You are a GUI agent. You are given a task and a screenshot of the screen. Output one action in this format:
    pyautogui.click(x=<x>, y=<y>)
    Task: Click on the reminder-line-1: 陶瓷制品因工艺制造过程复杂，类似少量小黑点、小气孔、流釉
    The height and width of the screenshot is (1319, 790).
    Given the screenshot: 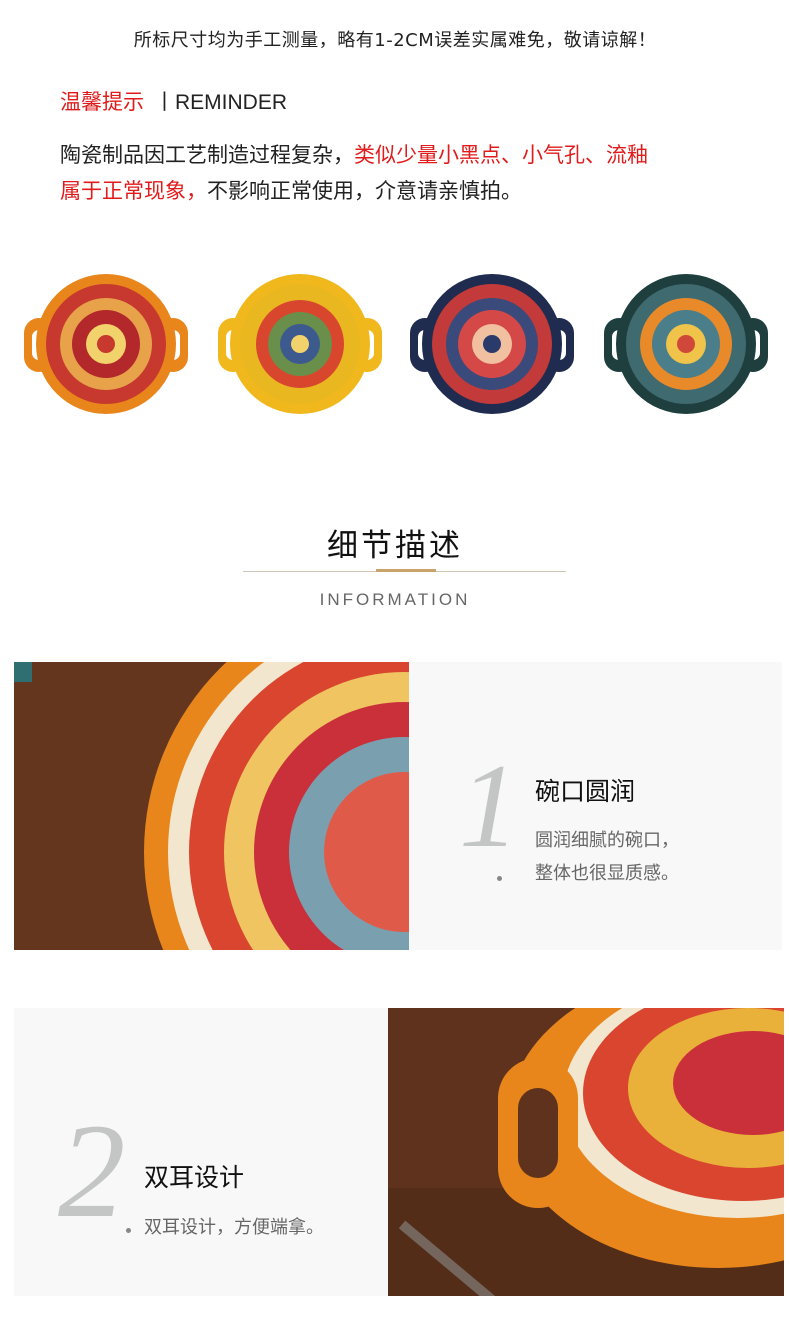 What is the action you would take?
    pyautogui.click(x=410, y=155)
    